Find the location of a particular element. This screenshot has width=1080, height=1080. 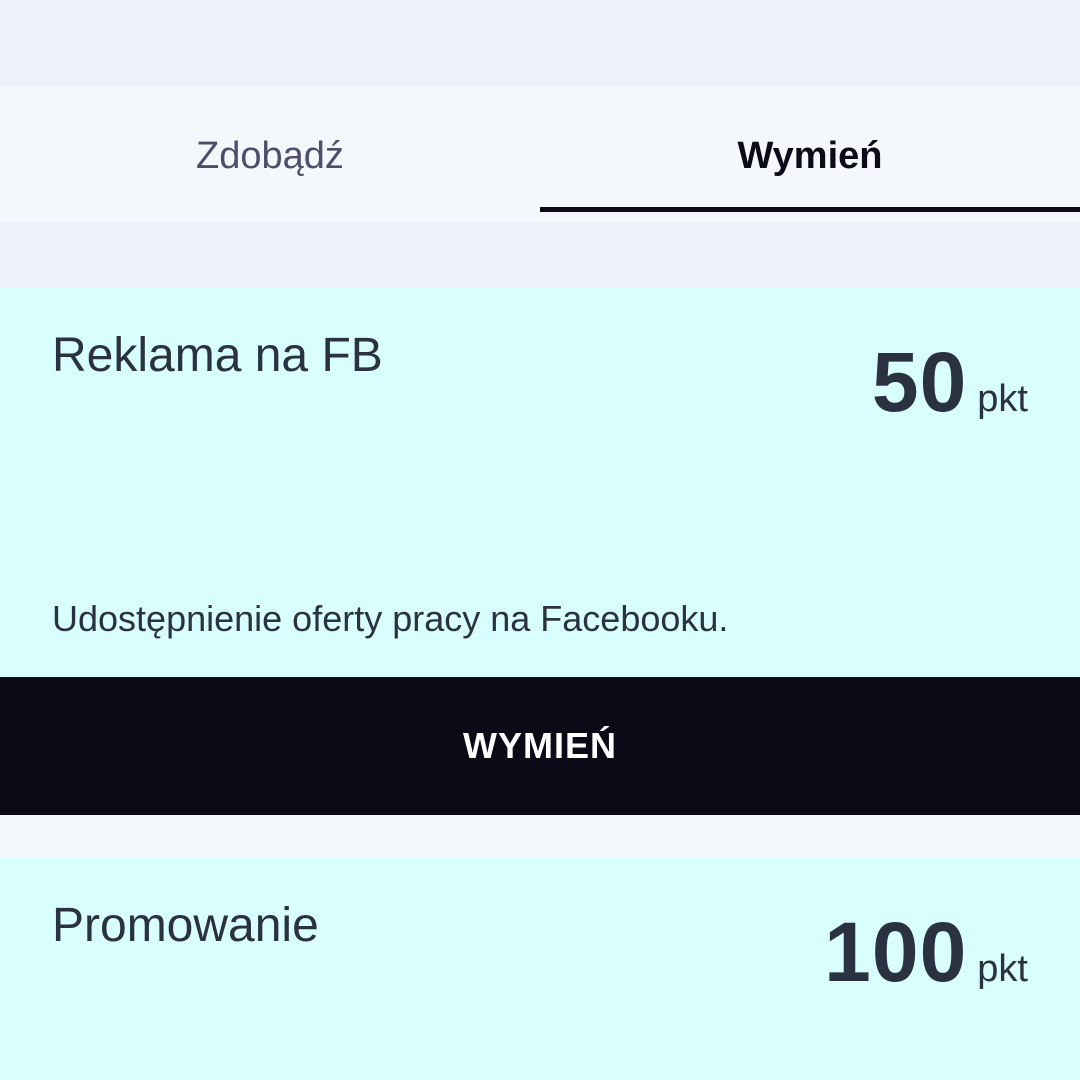

tab-bar: Zdobądź Wymień is located at coordinates (540, 154).